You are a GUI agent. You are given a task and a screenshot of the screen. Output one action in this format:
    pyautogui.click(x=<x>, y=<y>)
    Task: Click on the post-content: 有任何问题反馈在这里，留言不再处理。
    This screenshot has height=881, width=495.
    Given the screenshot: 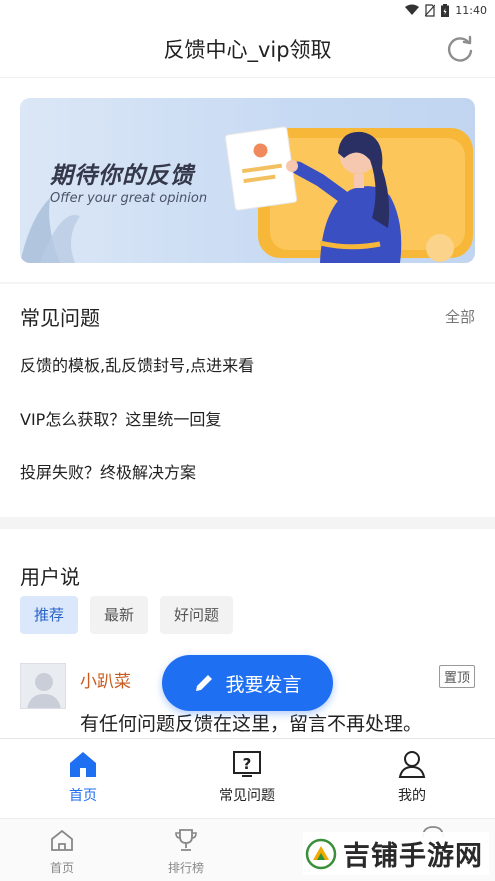 What is the action you would take?
    pyautogui.click(x=251, y=722)
    